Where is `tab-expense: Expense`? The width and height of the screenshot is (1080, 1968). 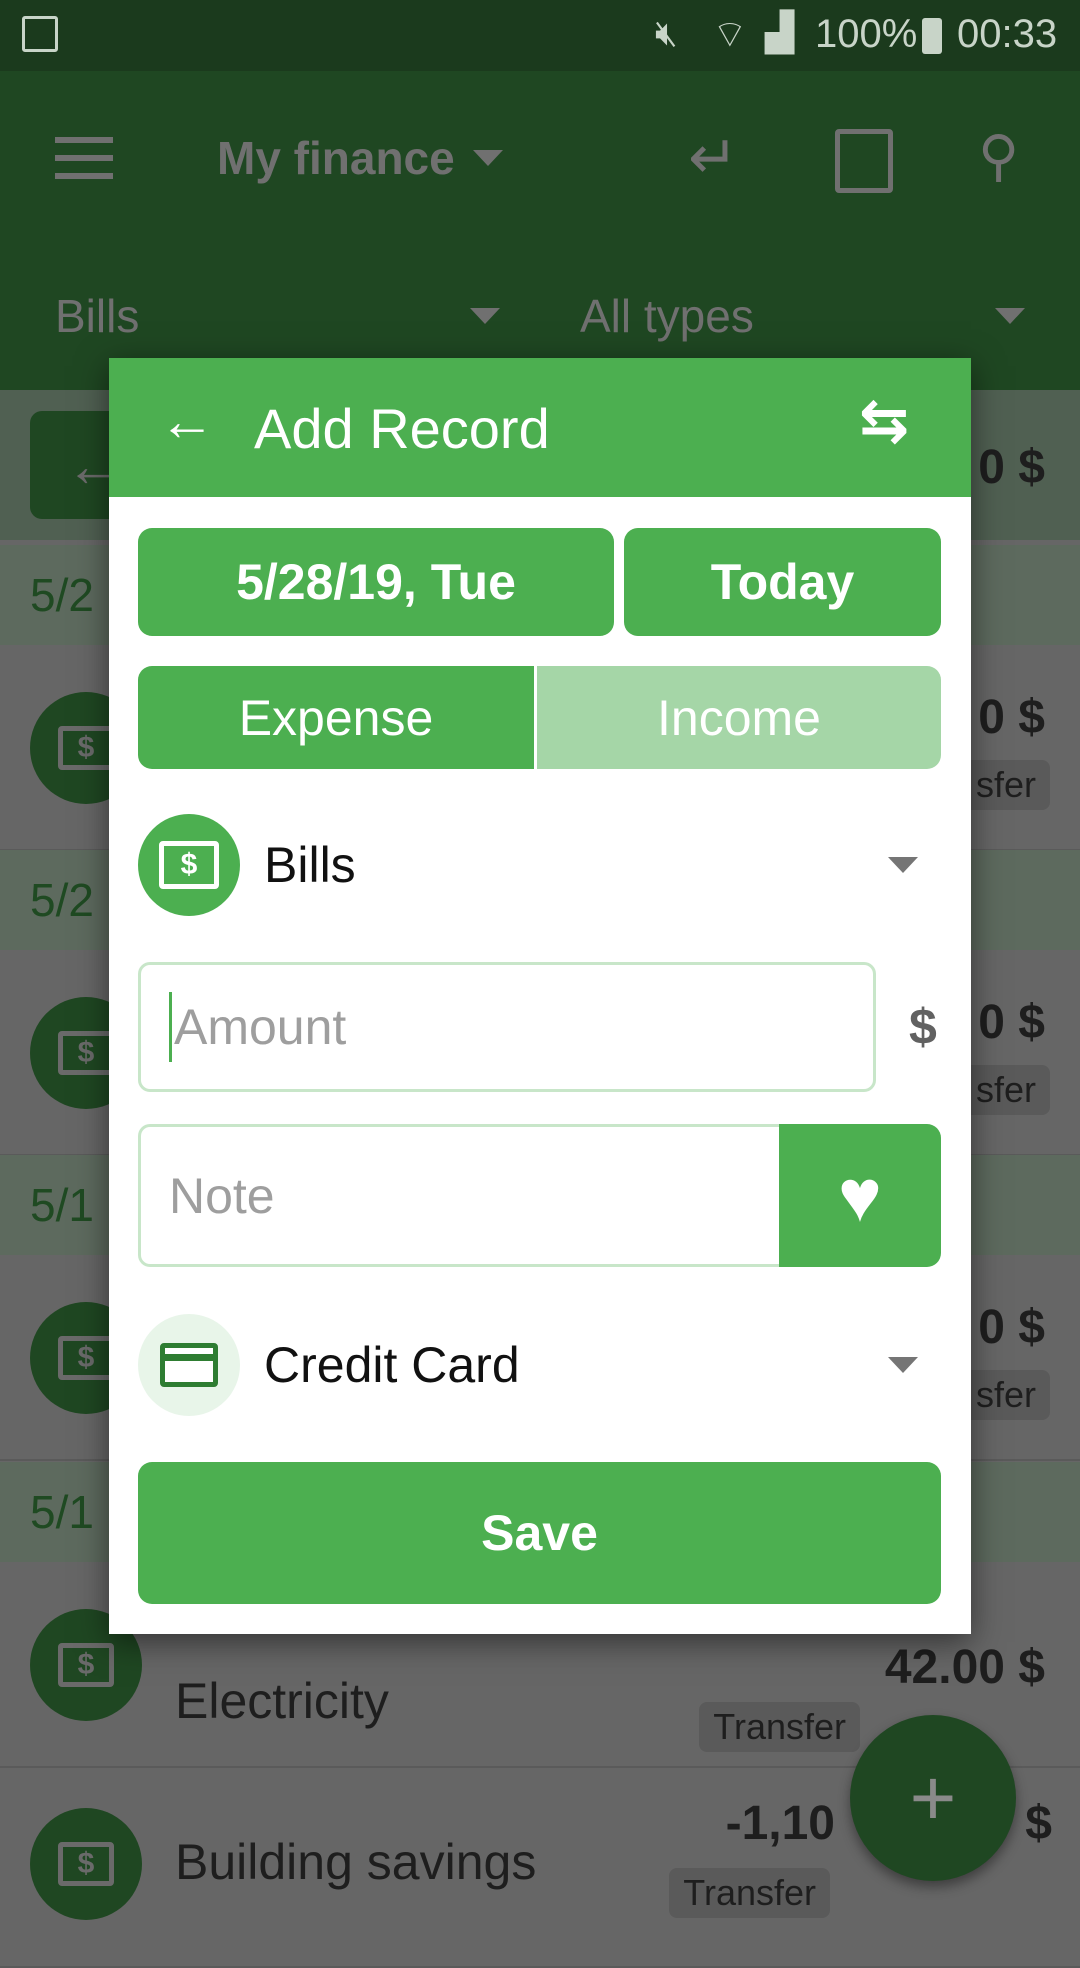 tab-expense: Expense is located at coordinates (337, 717).